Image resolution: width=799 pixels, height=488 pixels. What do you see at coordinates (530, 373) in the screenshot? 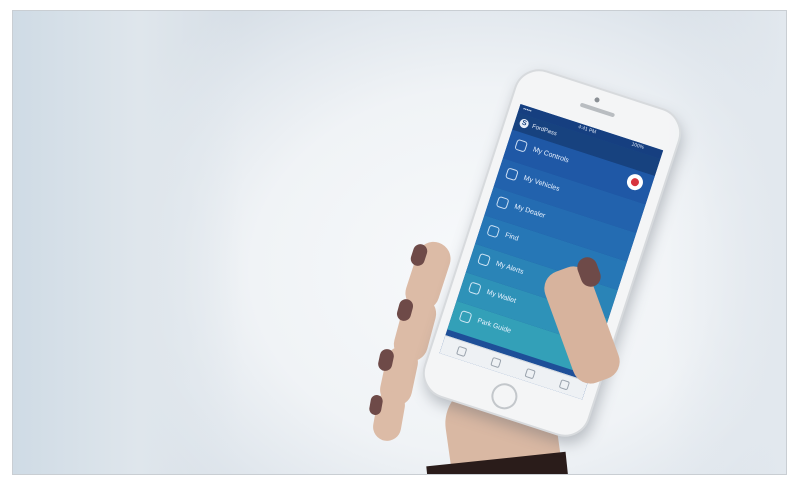
I see `tab-pin-icon` at bounding box center [530, 373].